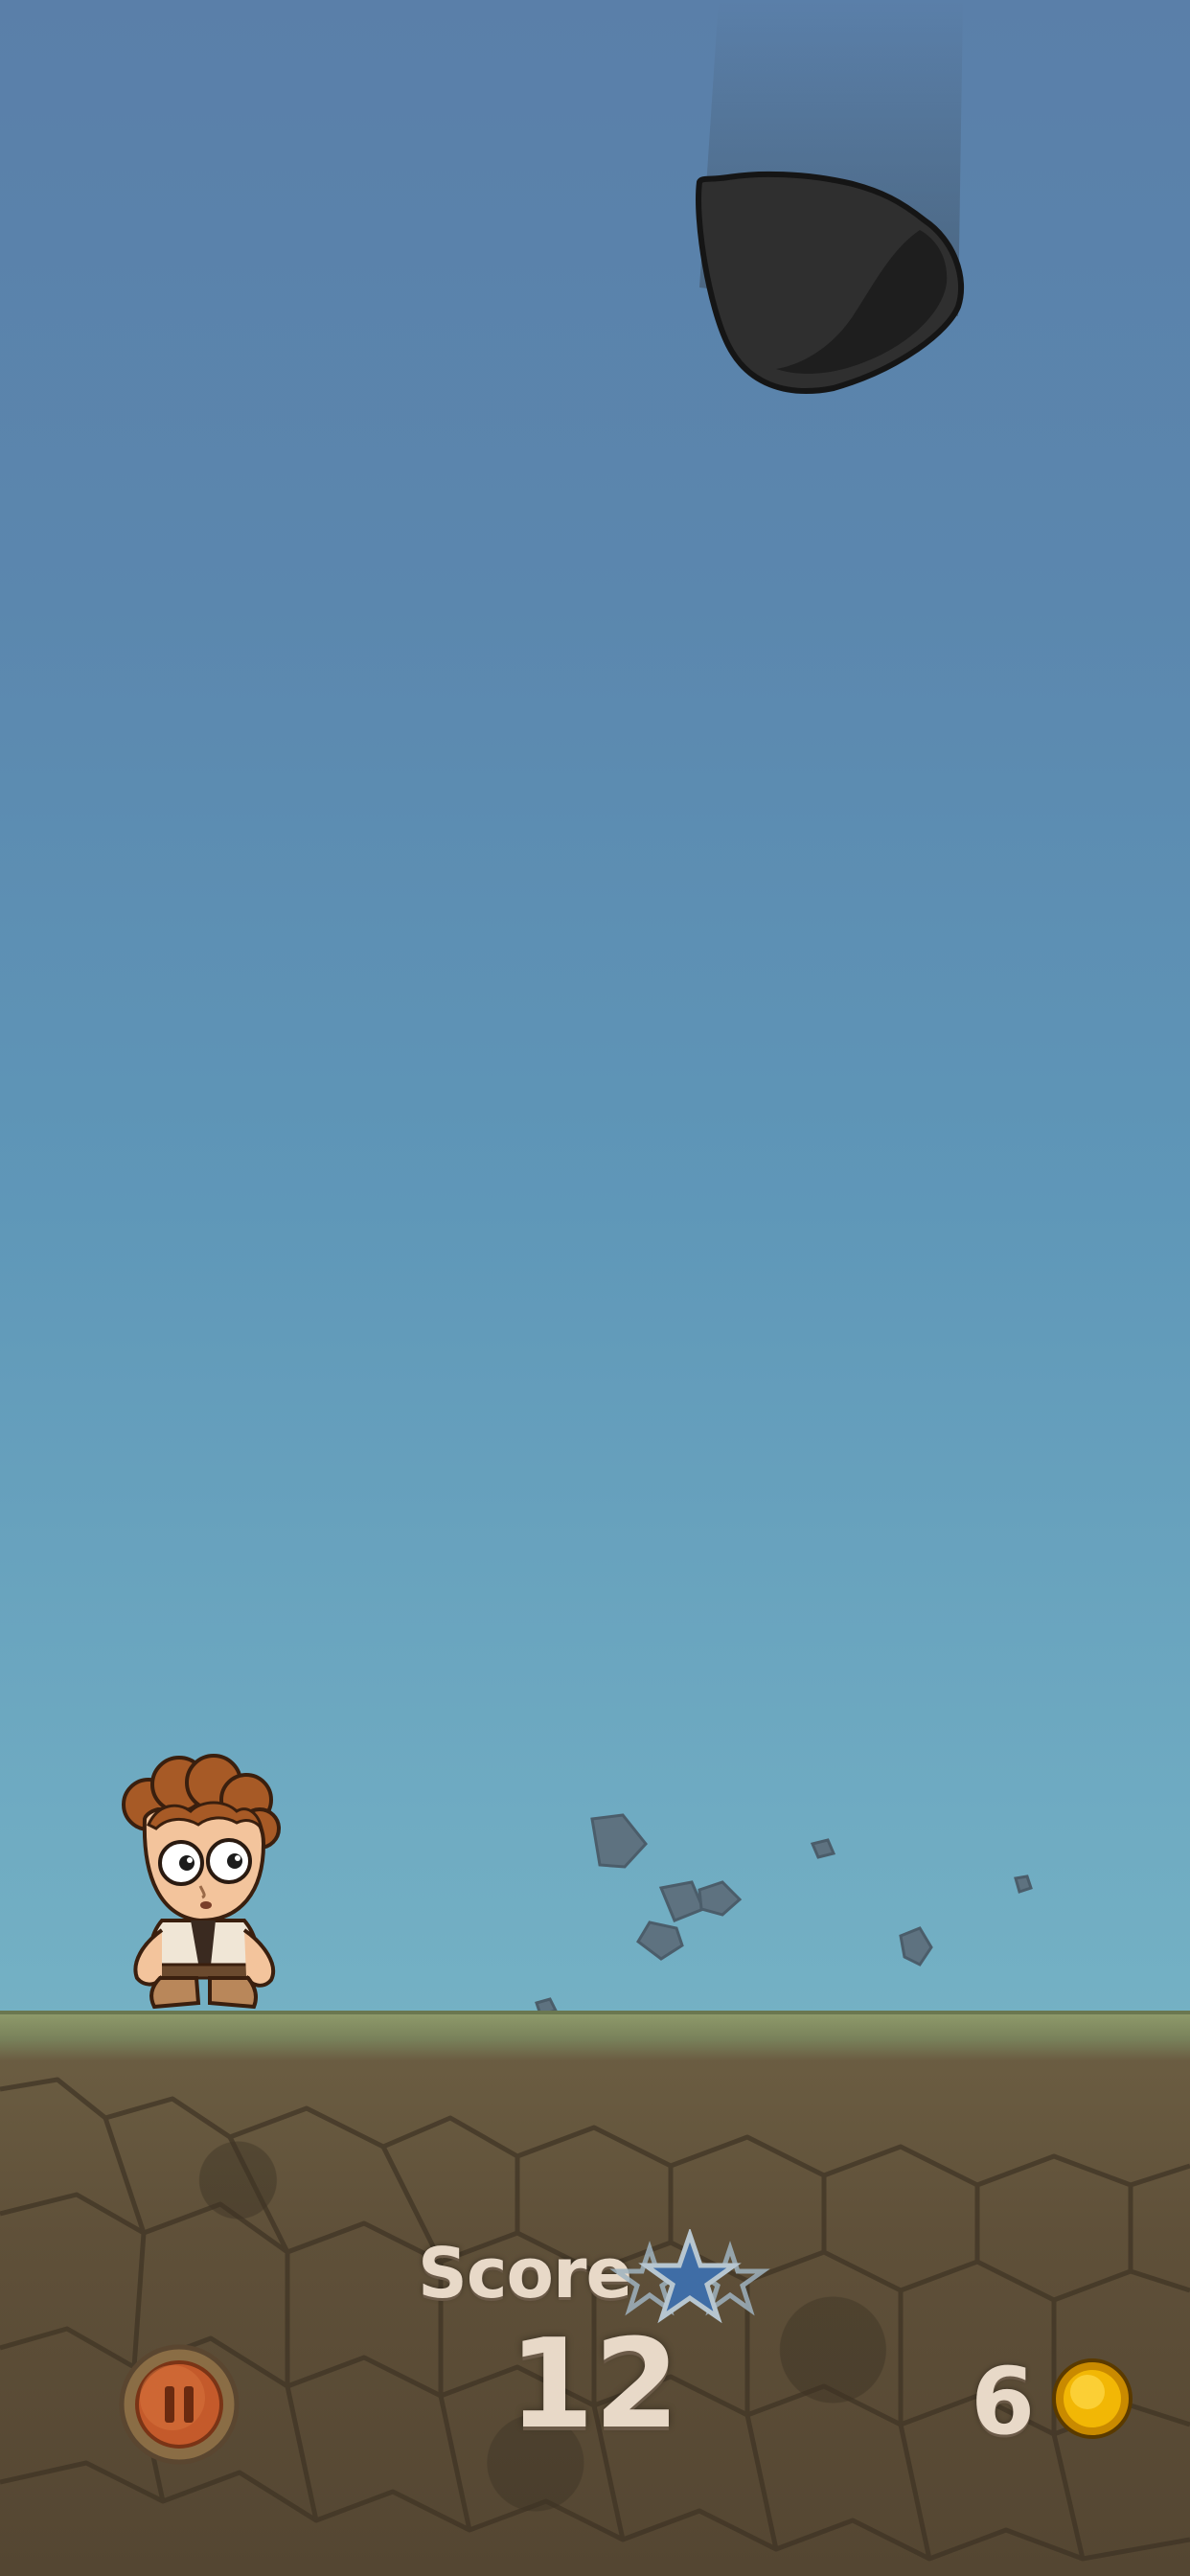 The image size is (1190, 2576). Describe the element at coordinates (175, 1993) in the screenshot. I see `hero-boot-left` at that location.